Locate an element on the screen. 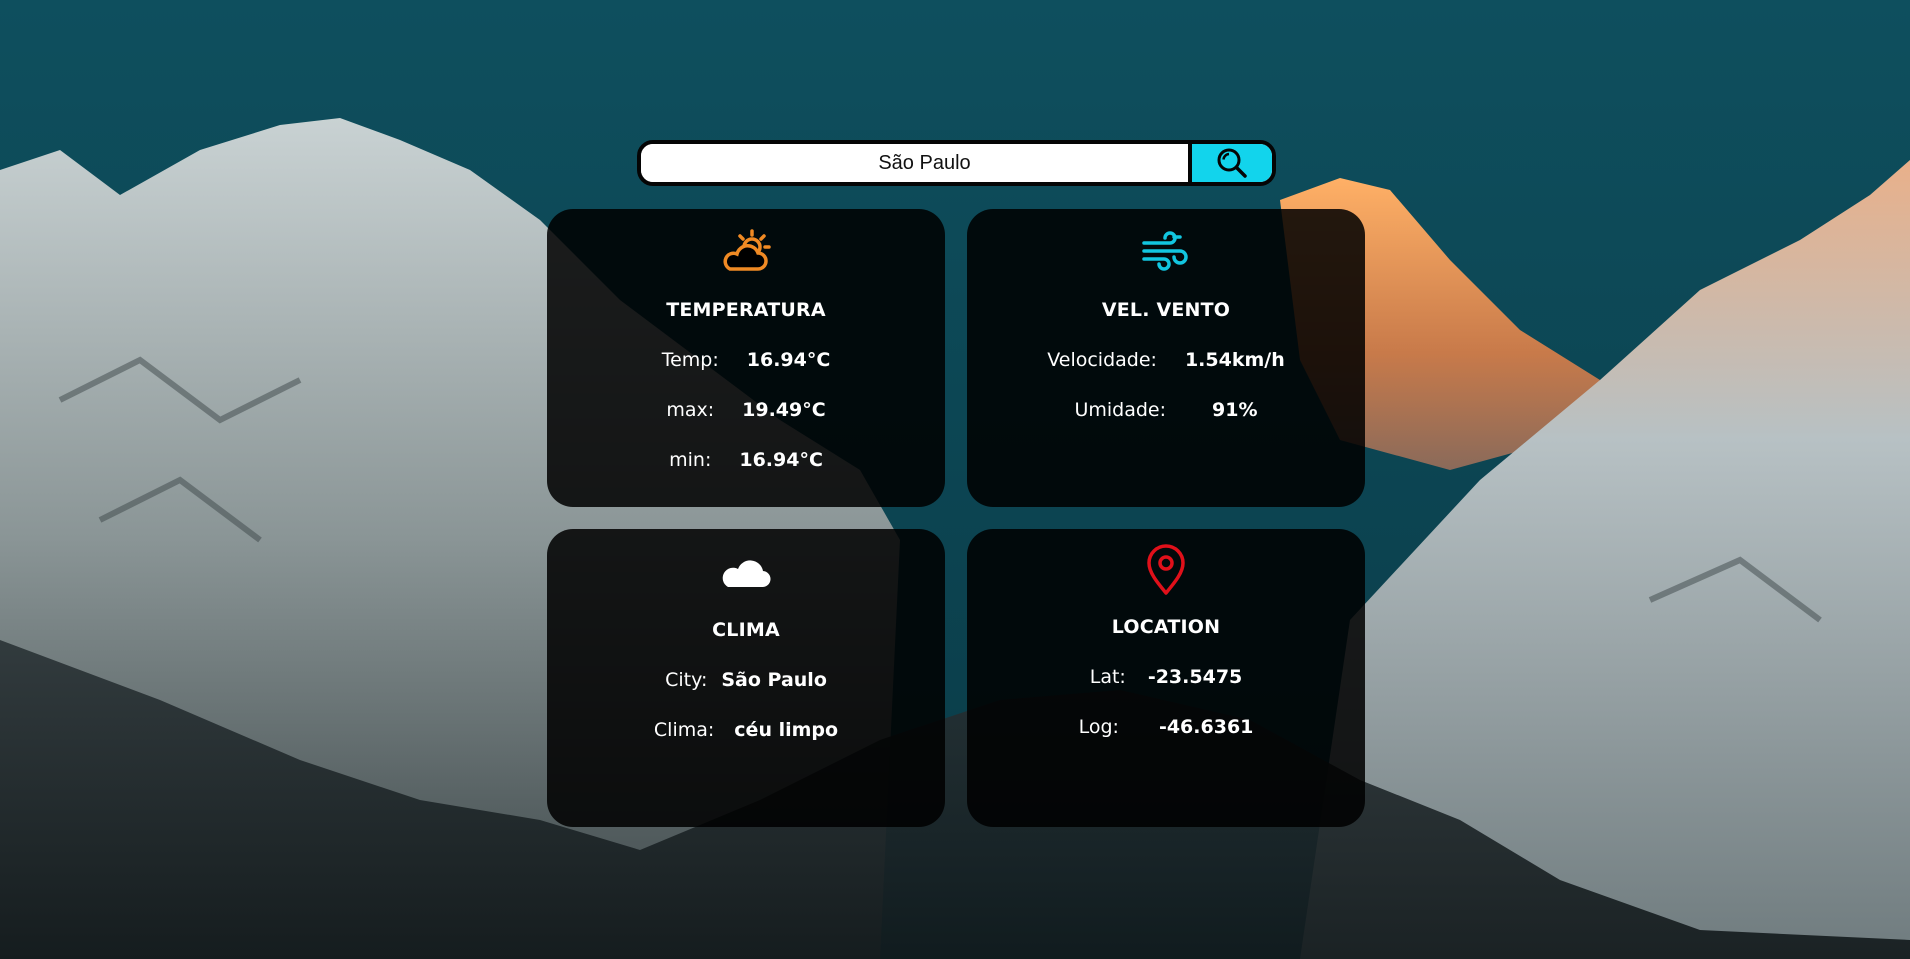 The image size is (1910, 959). location-title: LOCATION is located at coordinates (1166, 627).